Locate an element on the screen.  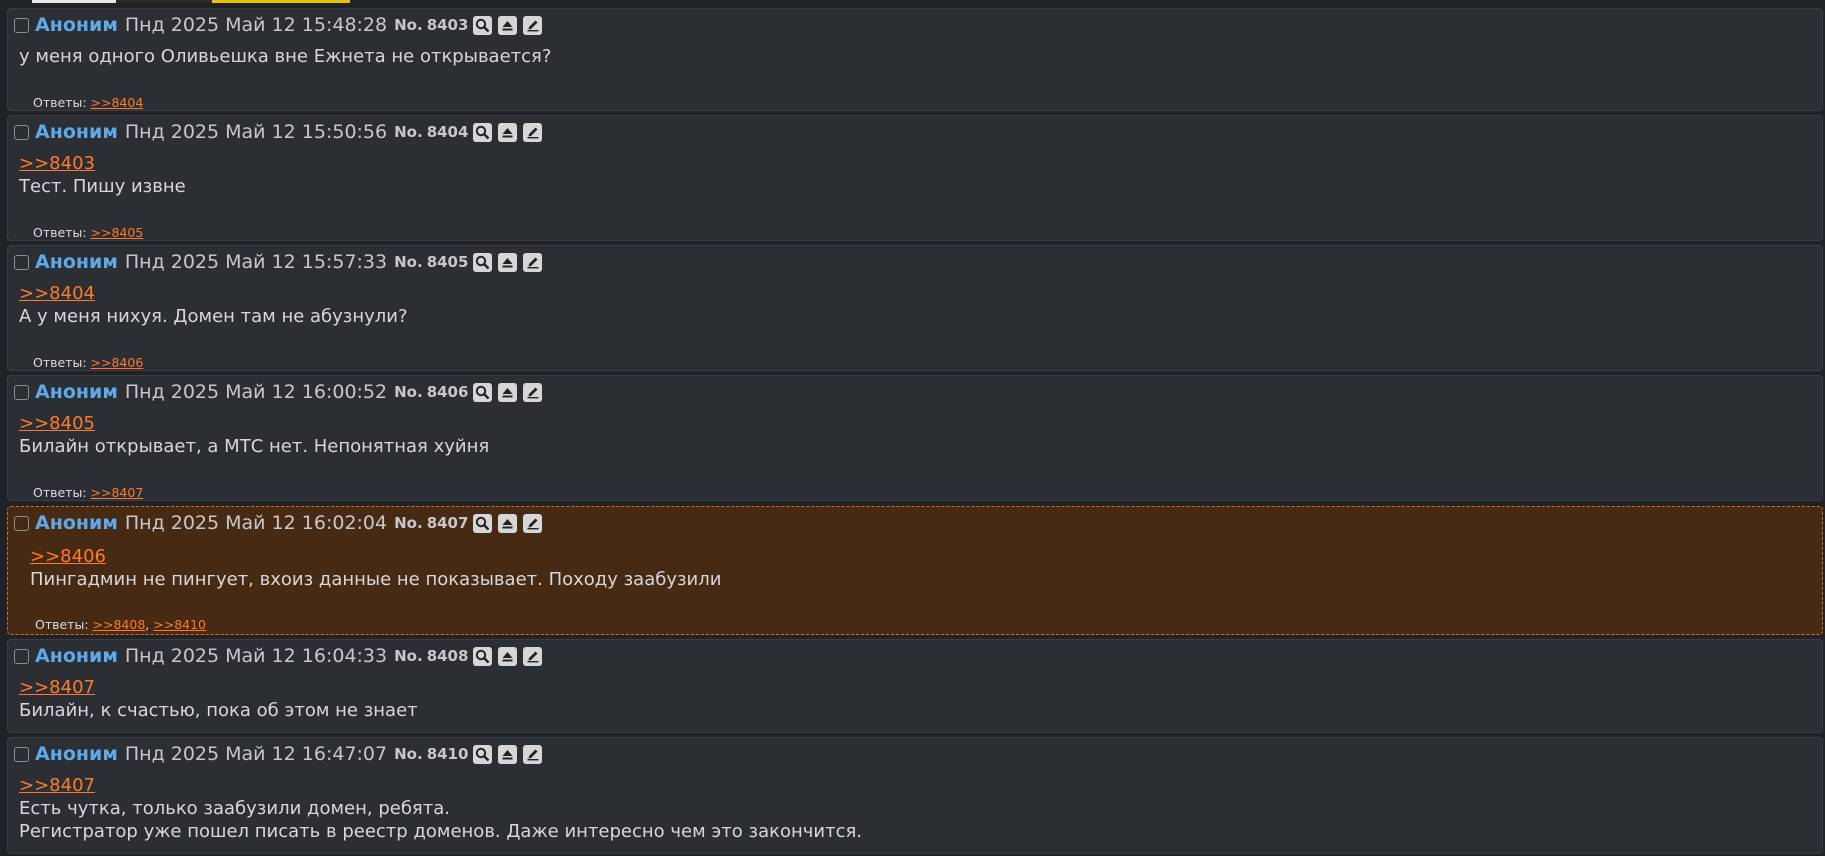
post-header: Аноним Пнд 2025 Май 12 16:04:33 No. 8408 is located at coordinates (281, 656).